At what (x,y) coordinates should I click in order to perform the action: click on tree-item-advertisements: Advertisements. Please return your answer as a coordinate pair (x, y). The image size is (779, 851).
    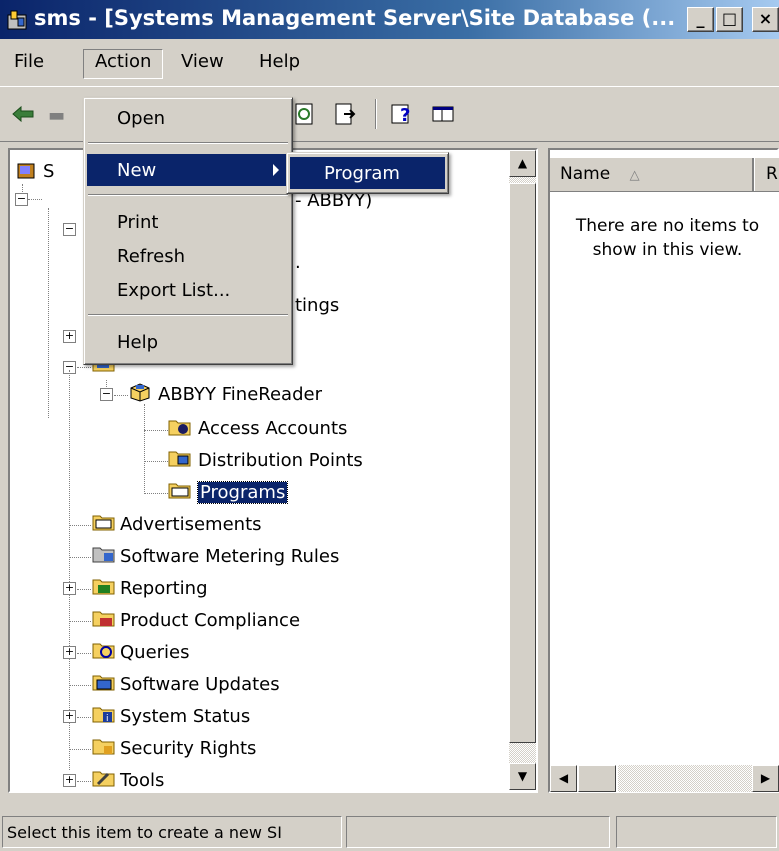
    Looking at the image, I should click on (191, 524).